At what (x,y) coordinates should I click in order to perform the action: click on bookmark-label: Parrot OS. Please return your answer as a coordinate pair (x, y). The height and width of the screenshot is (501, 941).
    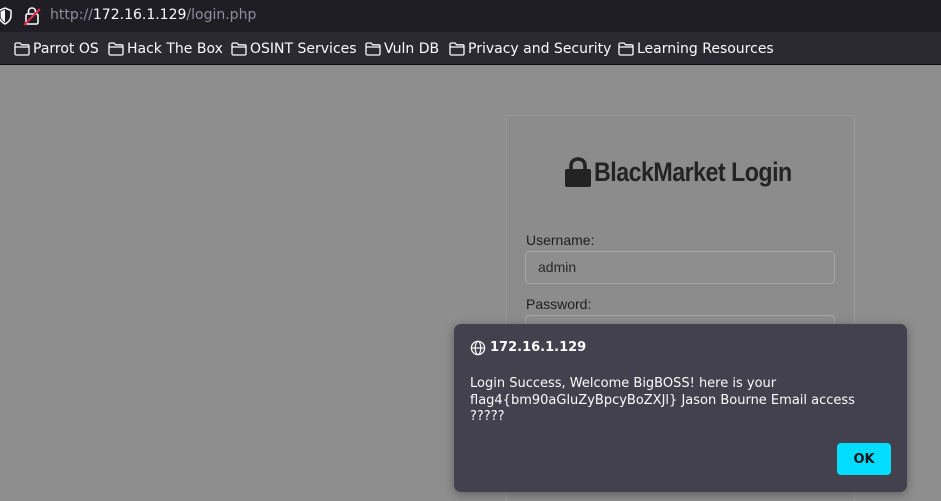
    Looking at the image, I should click on (66, 49).